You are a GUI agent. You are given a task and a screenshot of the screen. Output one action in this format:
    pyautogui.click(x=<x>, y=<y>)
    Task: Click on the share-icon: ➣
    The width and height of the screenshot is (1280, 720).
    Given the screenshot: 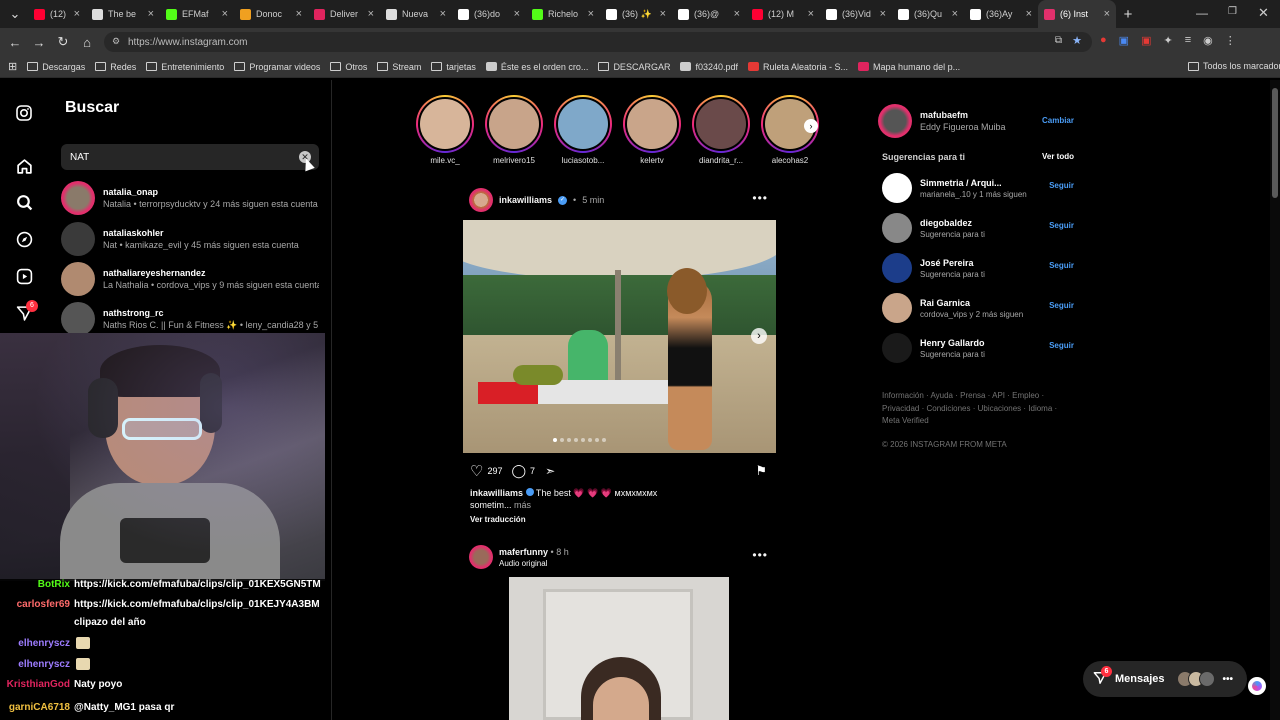 What is the action you would take?
    pyautogui.click(x=550, y=471)
    